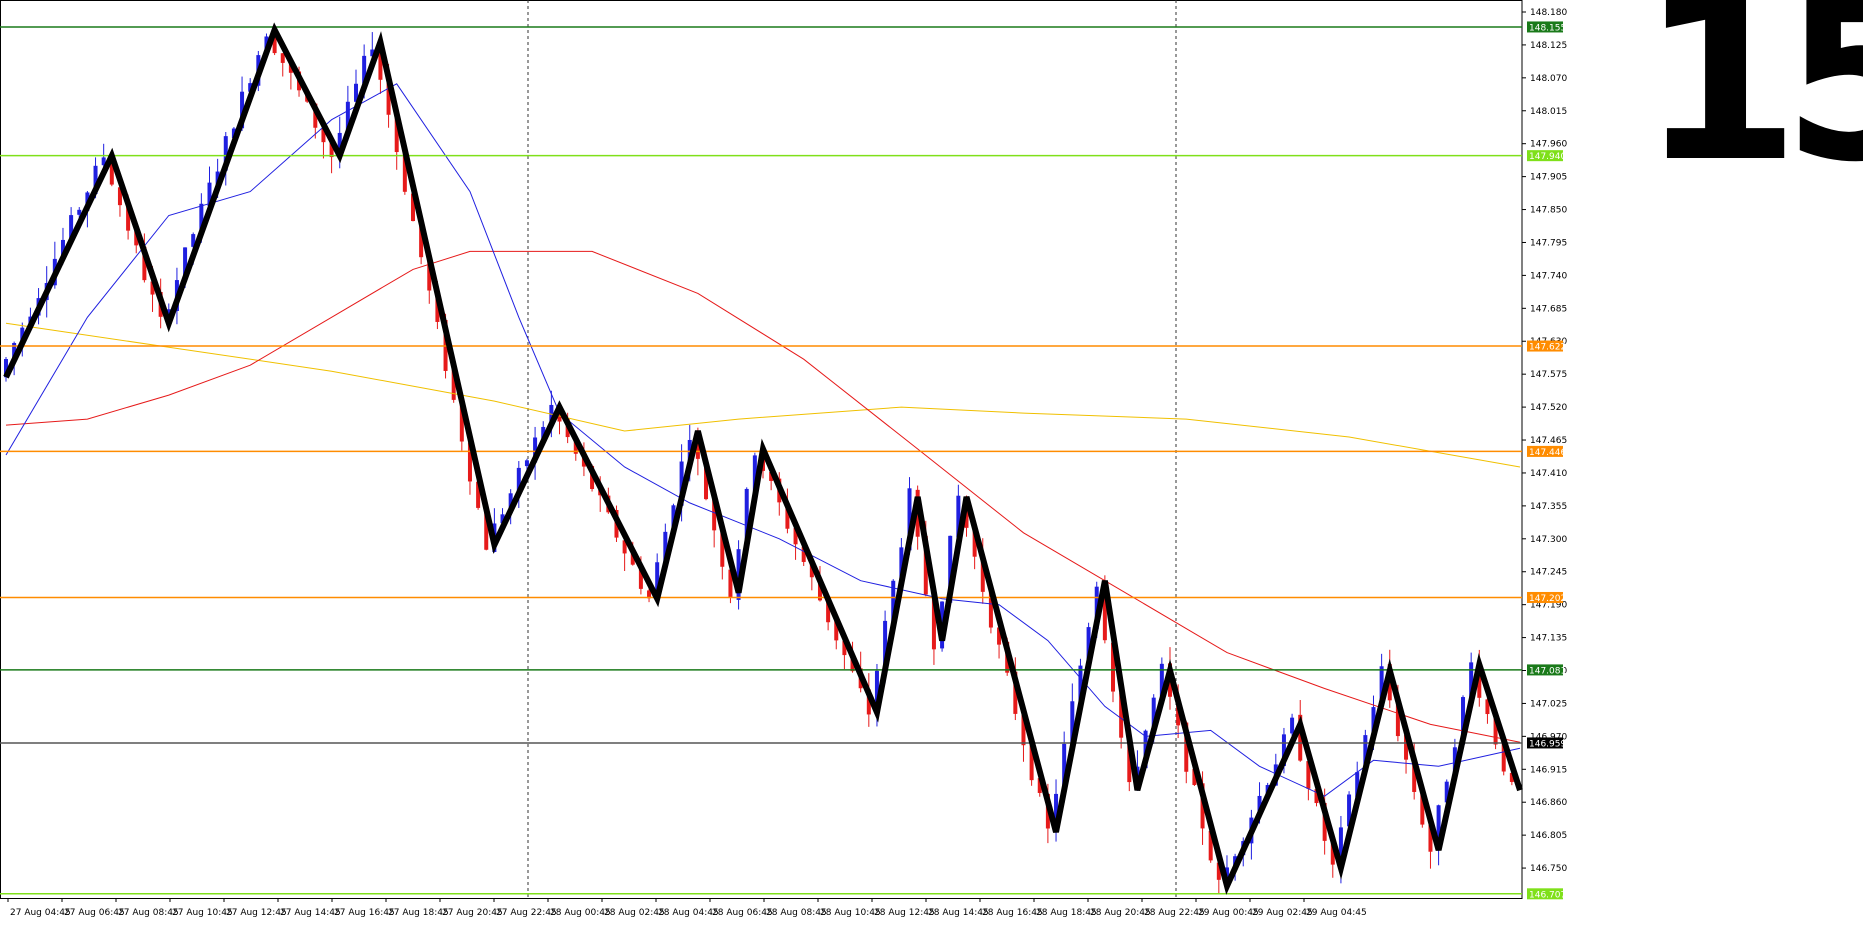  Describe the element at coordinates (1548, 375) in the screenshot. I see `price-tick-label: 147.575` at that location.